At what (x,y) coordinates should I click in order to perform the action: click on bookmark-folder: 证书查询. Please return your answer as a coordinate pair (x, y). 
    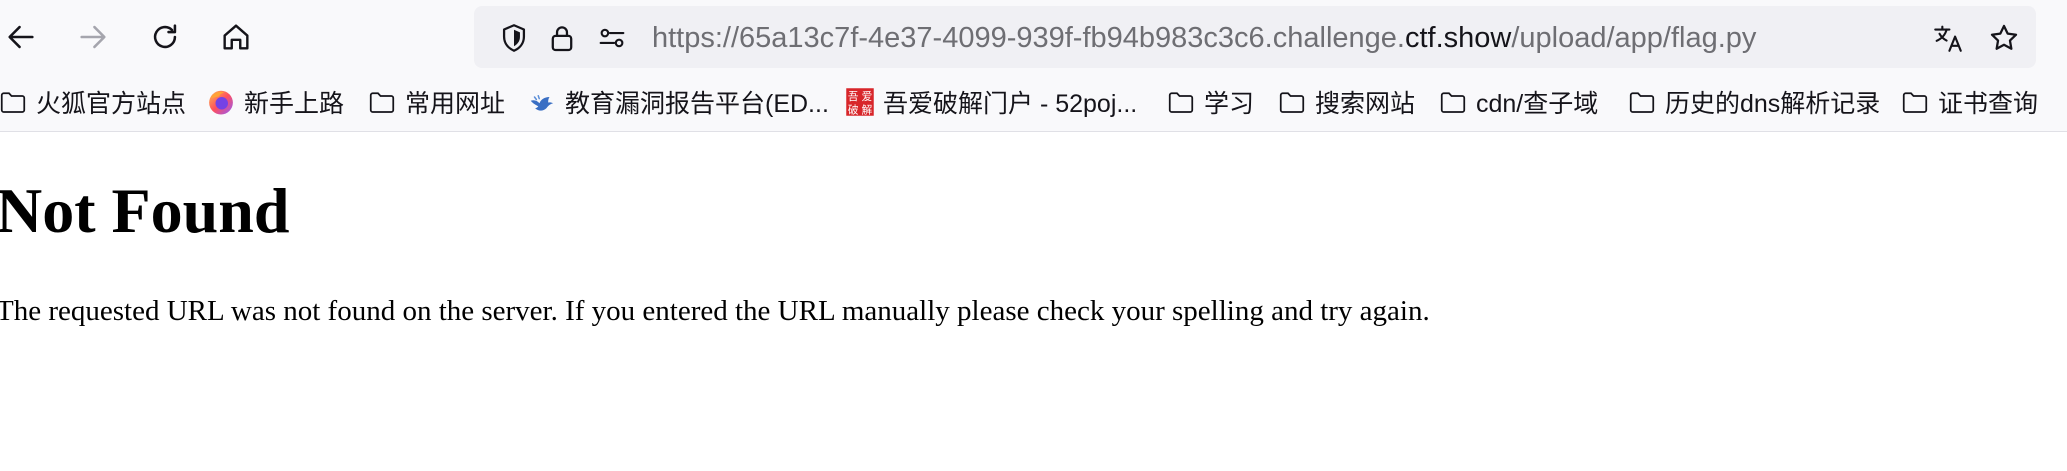
    Looking at the image, I should click on (1969, 102).